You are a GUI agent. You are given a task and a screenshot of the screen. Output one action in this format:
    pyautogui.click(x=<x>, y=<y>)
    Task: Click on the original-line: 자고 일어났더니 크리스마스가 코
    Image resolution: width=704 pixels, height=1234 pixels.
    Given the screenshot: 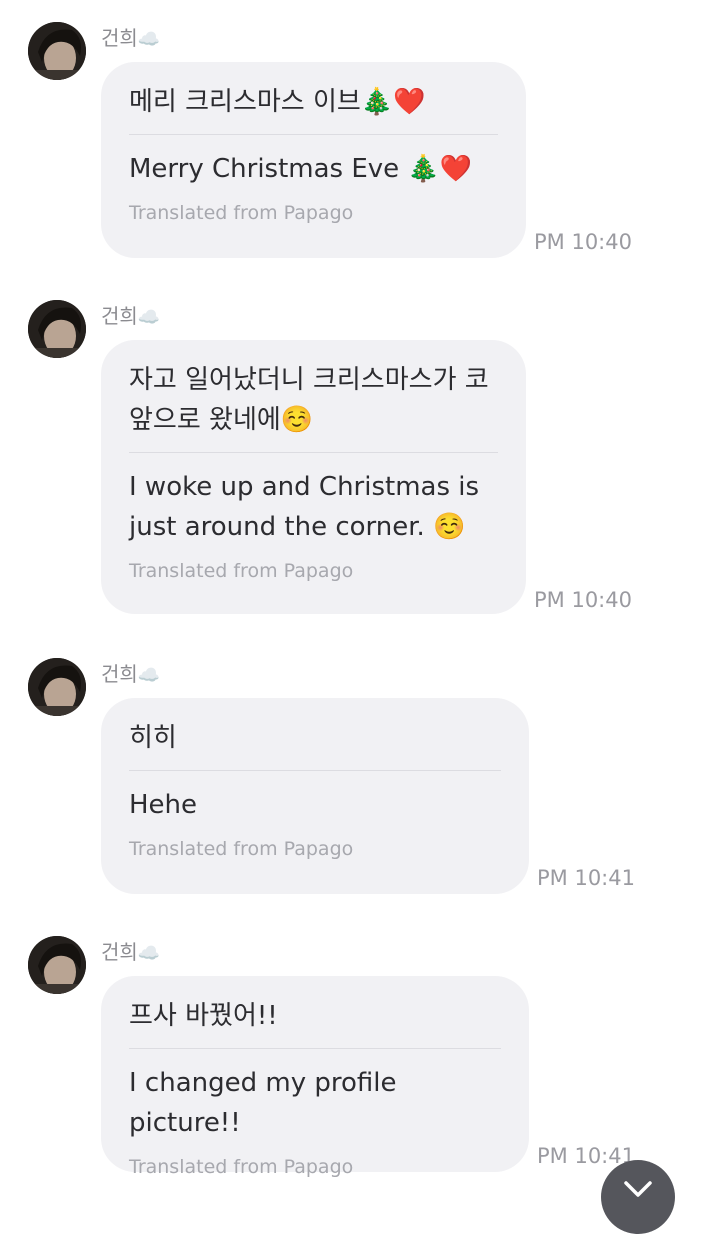 What is the action you would take?
    pyautogui.click(x=309, y=380)
    